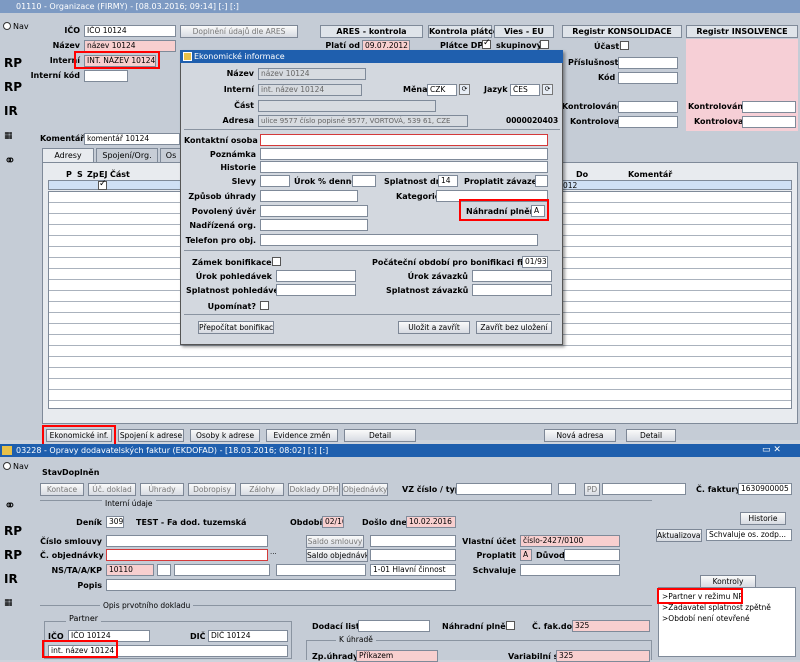 Image resolution: width=800 pixels, height=662 pixels. What do you see at coordinates (302, 435) in the screenshot?
I see `evidence-zmen-button: Evidence změn` at bounding box center [302, 435].